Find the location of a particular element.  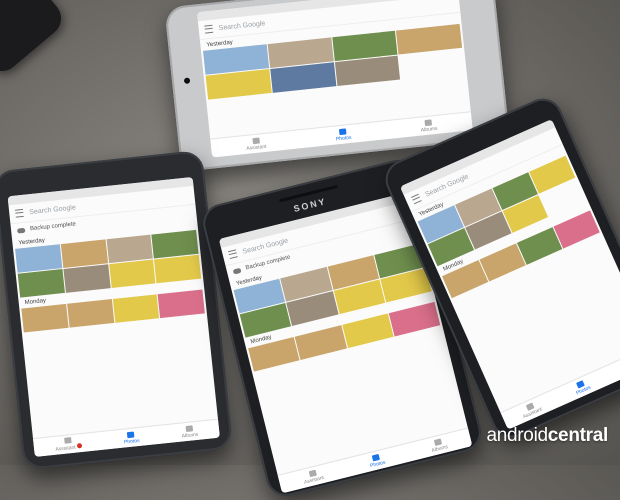

partial-device-corner is located at coordinates (34, 39).